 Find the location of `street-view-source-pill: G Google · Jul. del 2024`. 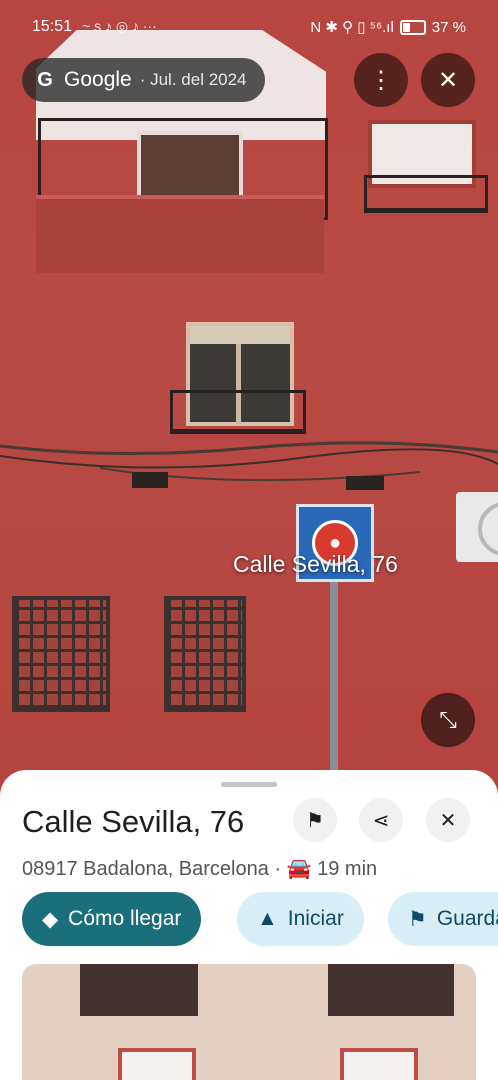

street-view-source-pill: G Google · Jul. del 2024 is located at coordinates (143, 80).